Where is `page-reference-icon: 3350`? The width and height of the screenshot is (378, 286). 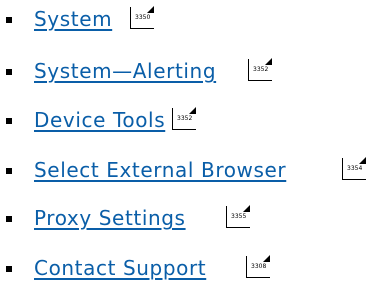
page-reference-icon: 3350 is located at coordinates (142, 17).